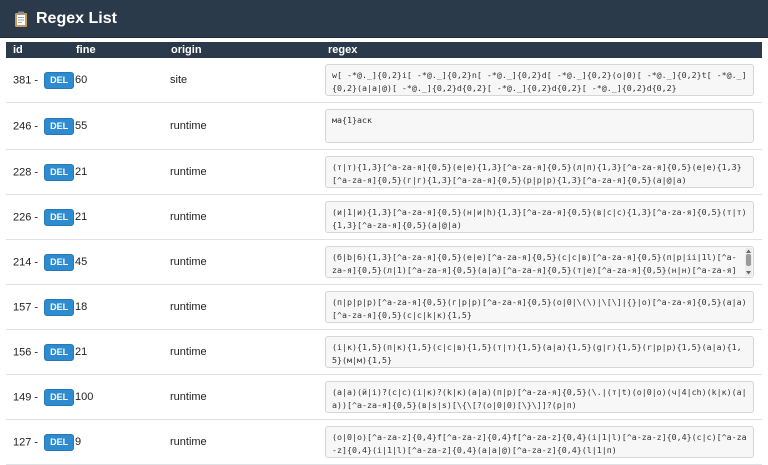 The image size is (768, 465). I want to click on row-fine: 9, so click(116, 442).